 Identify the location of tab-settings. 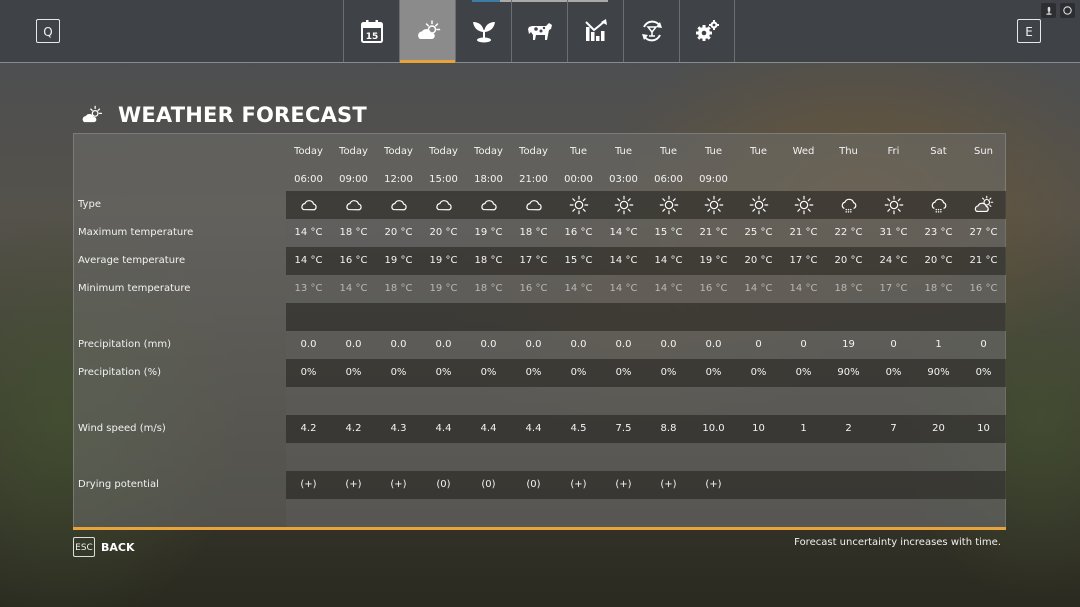
(707, 31).